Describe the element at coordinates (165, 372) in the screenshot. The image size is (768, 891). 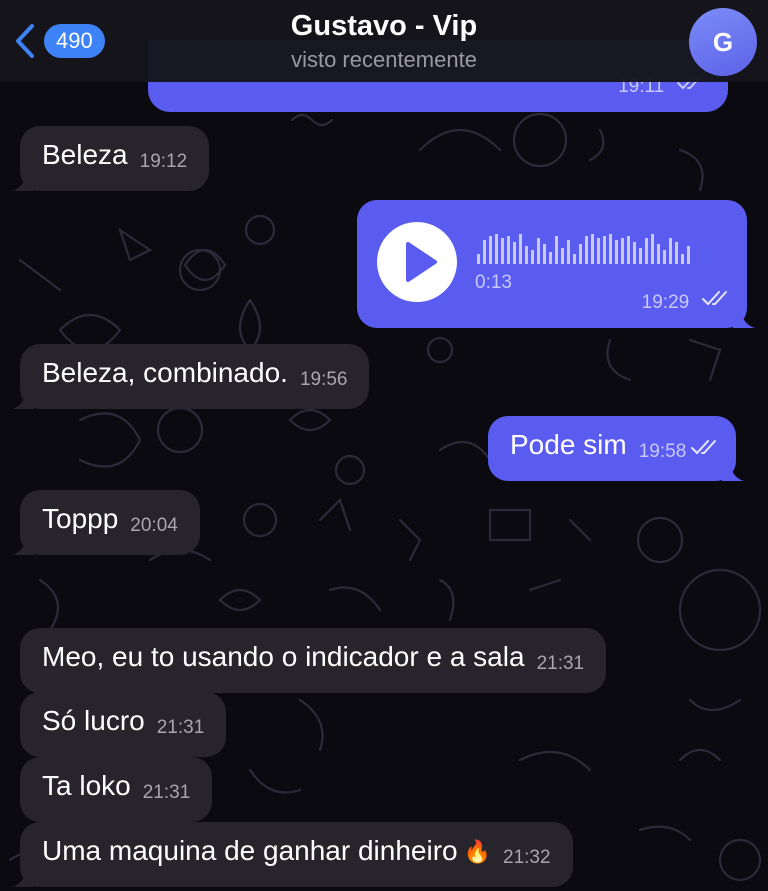
I see `message-text: Beleza, combinado.` at that location.